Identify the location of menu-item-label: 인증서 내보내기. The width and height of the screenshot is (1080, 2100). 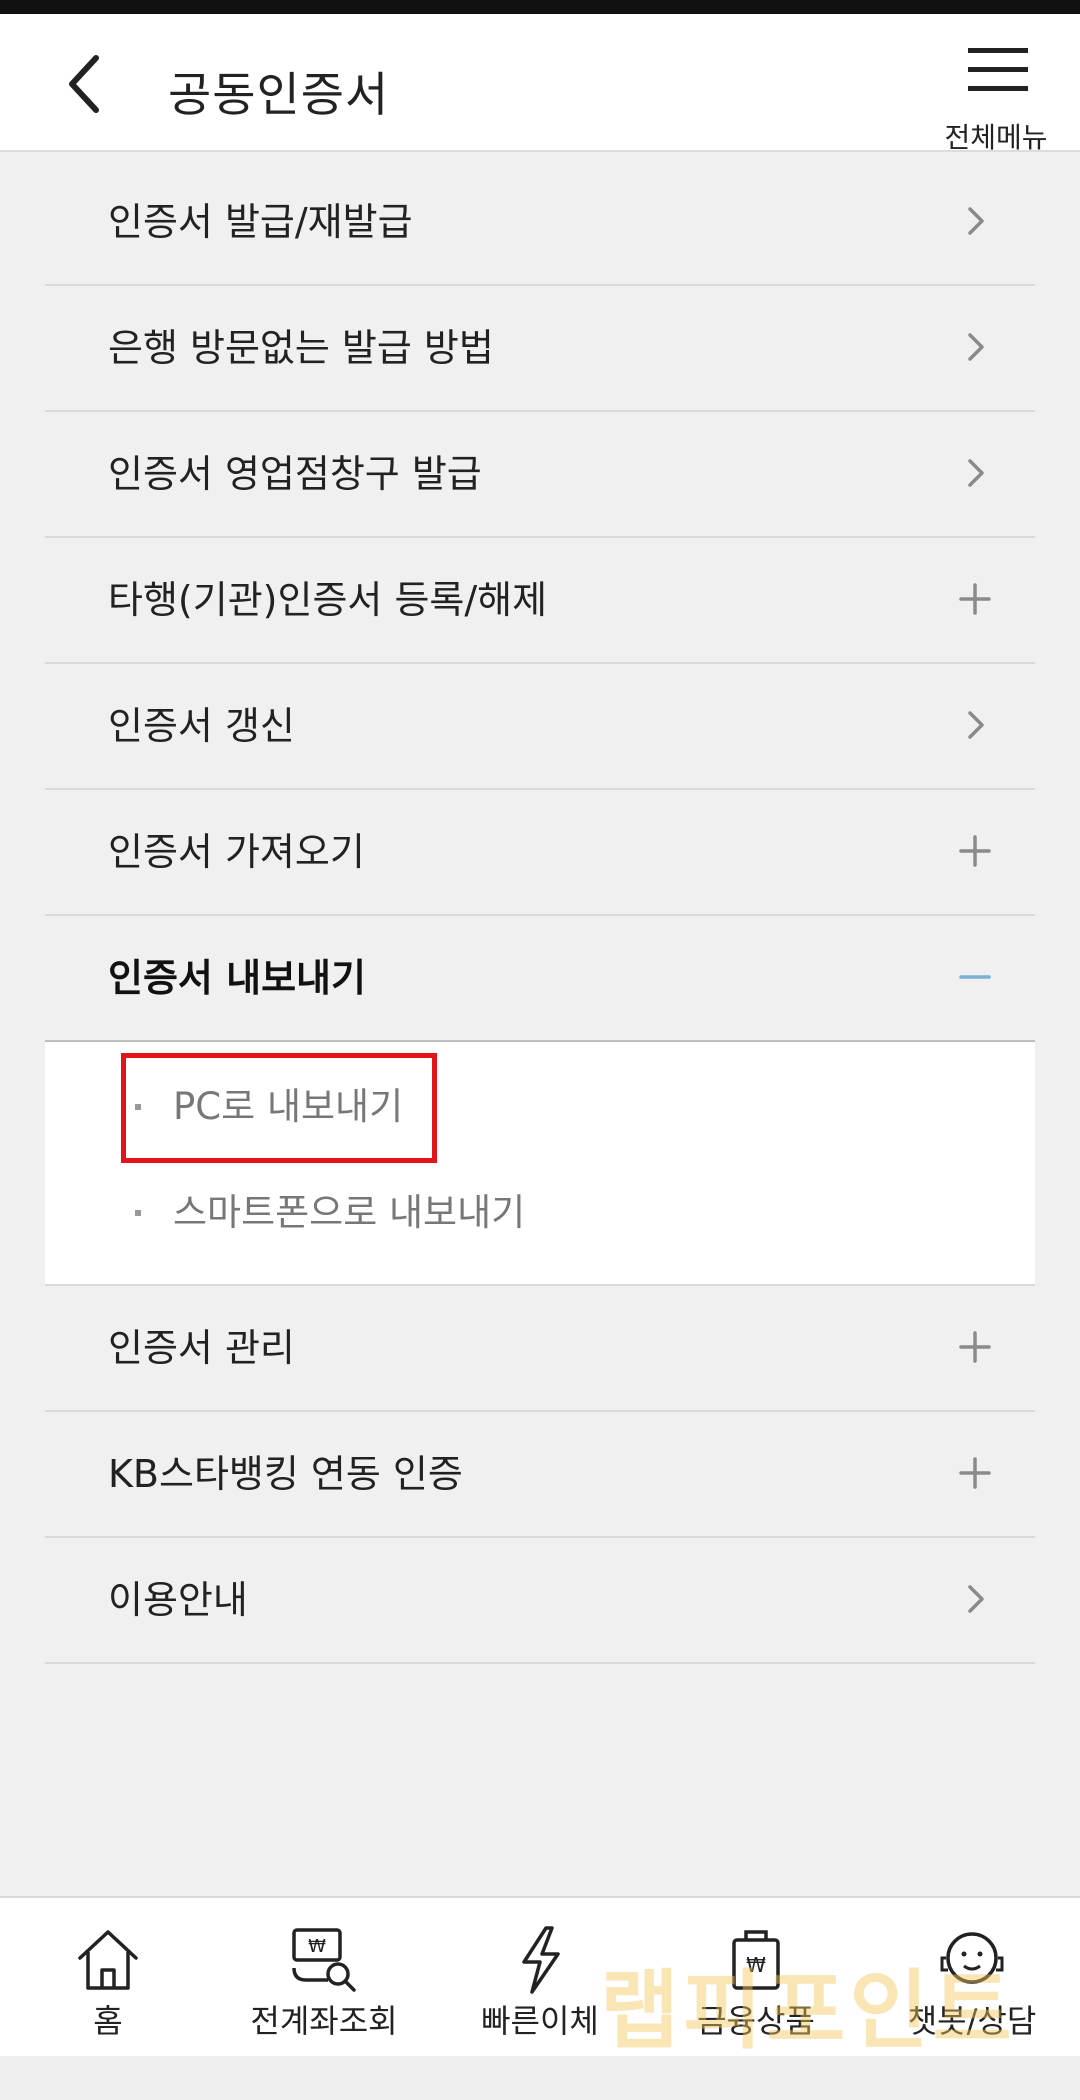
(237, 978).